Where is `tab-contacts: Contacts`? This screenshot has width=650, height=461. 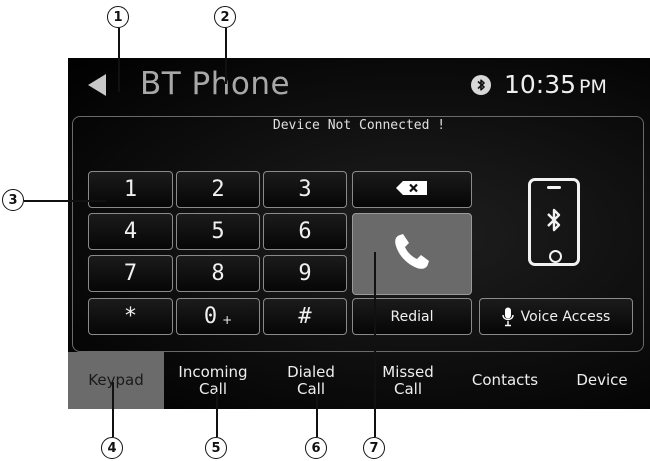
tab-contacts: Contacts is located at coordinates (505, 380).